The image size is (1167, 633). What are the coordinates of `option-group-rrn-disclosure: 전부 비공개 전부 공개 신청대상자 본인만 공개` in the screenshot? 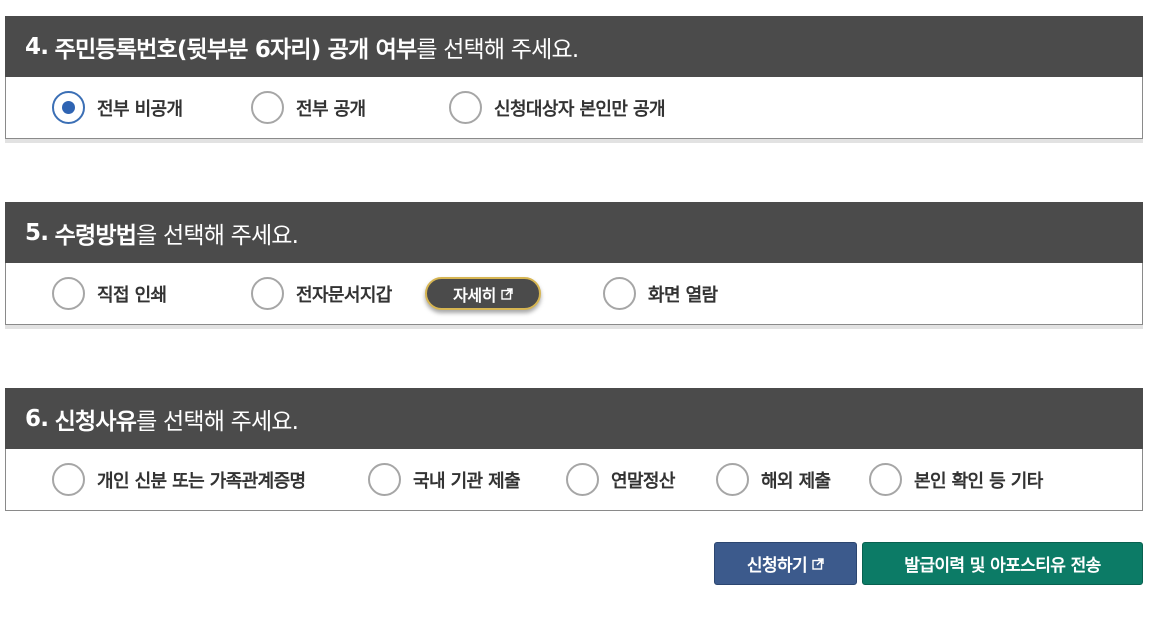 It's located at (574, 108).